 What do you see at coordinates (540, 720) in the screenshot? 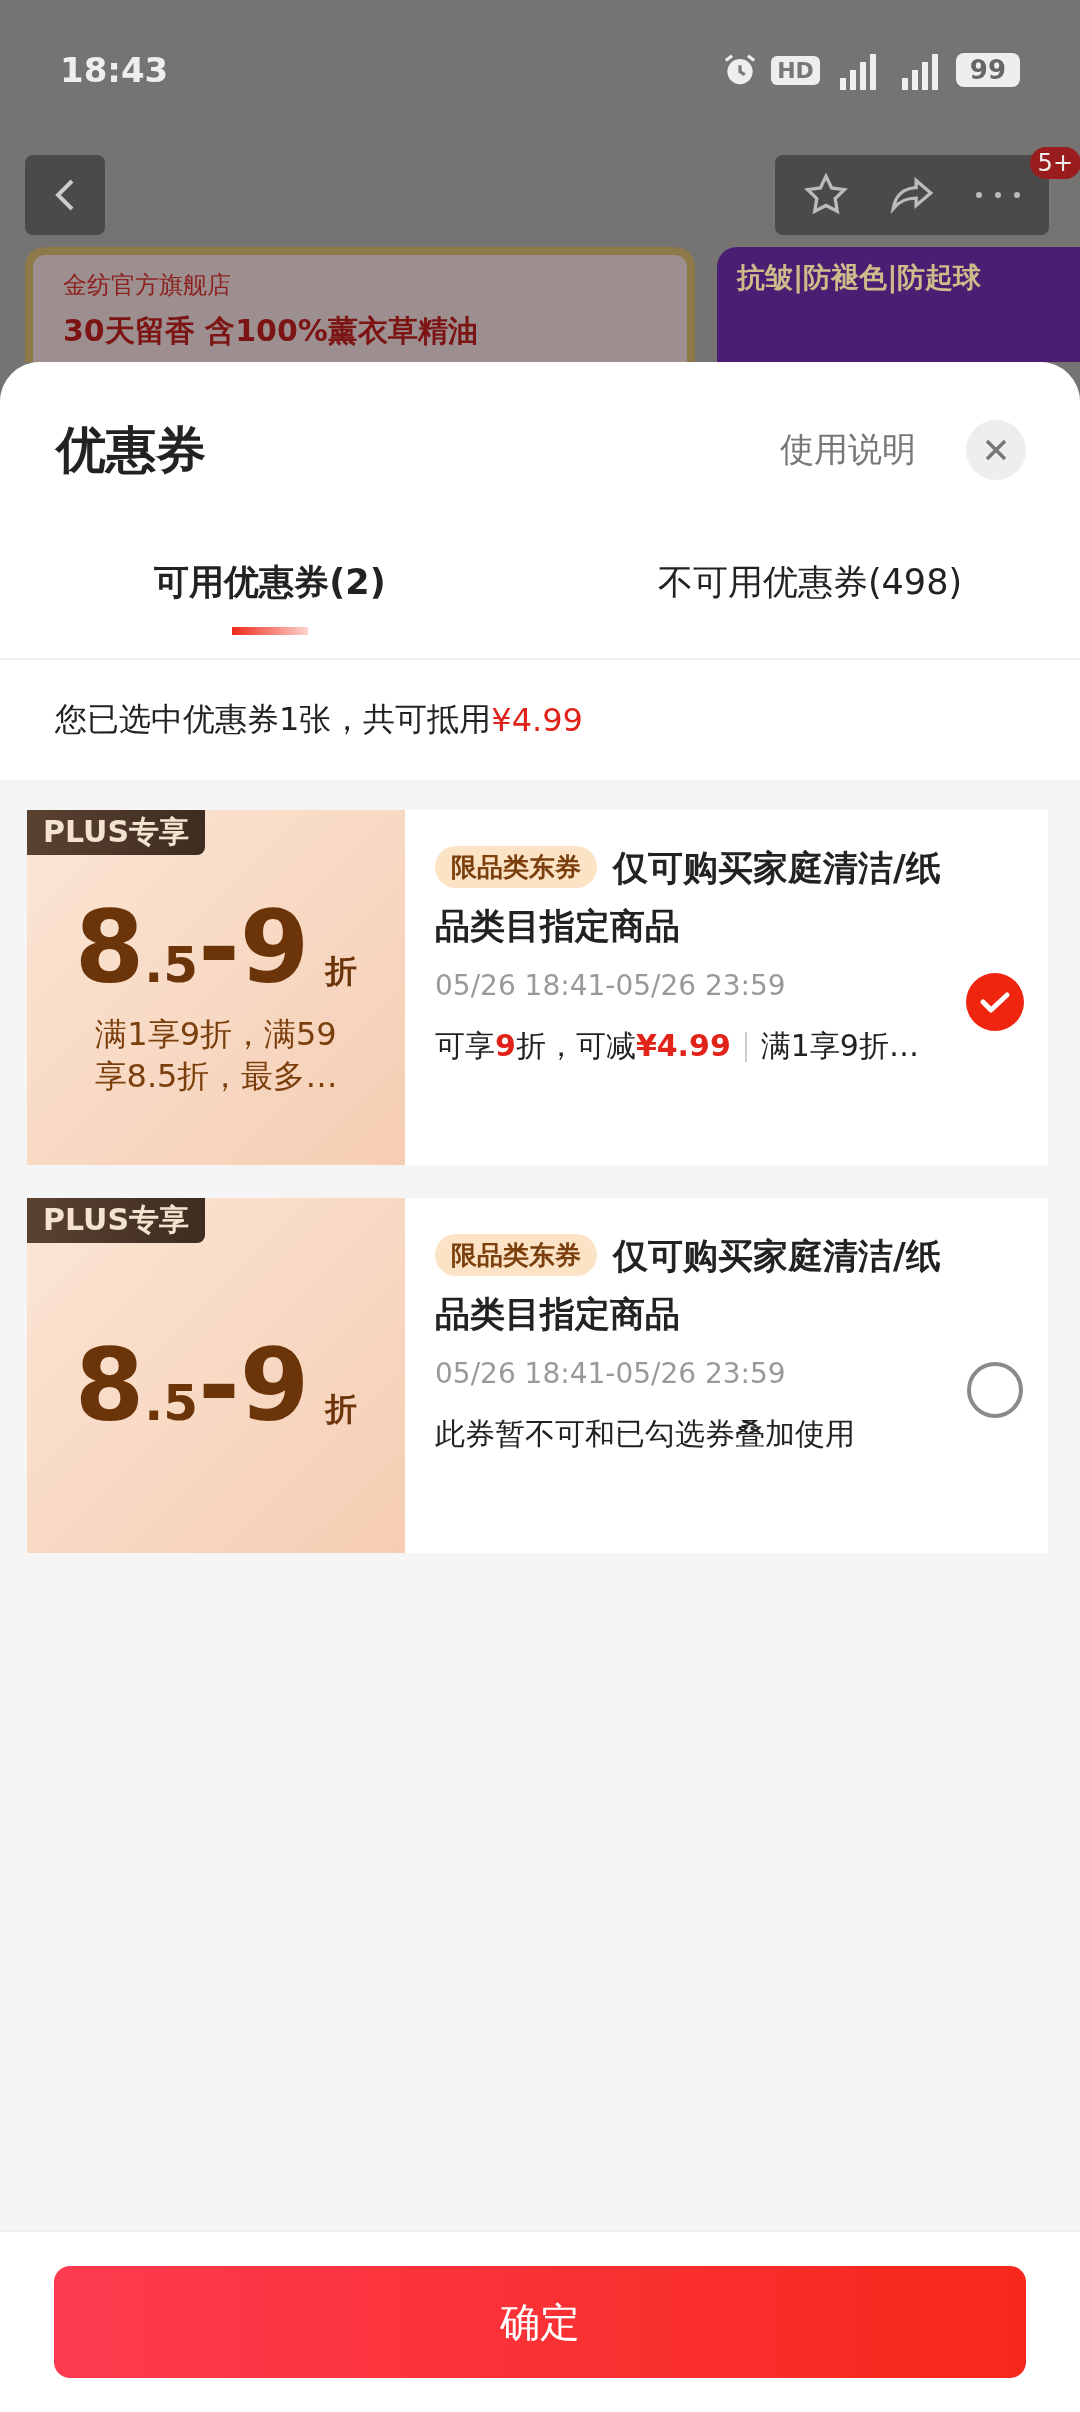
I see `selection-summary: 您已选中优惠券1张，共可抵用¥4.99` at bounding box center [540, 720].